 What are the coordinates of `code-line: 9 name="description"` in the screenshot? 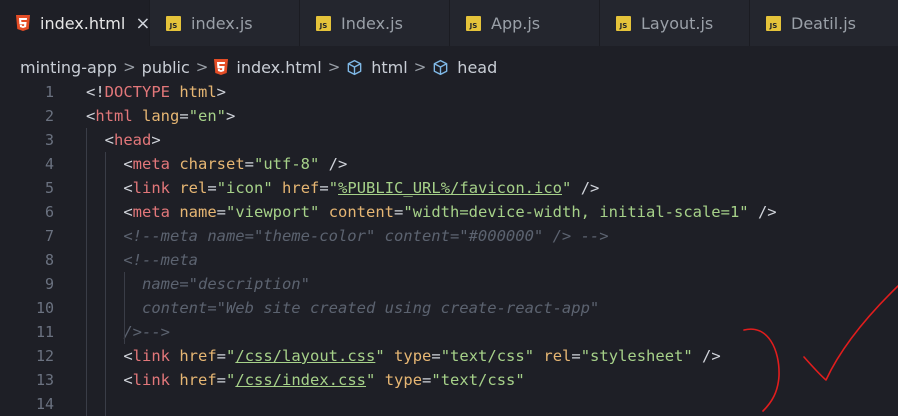 It's located at (449, 284).